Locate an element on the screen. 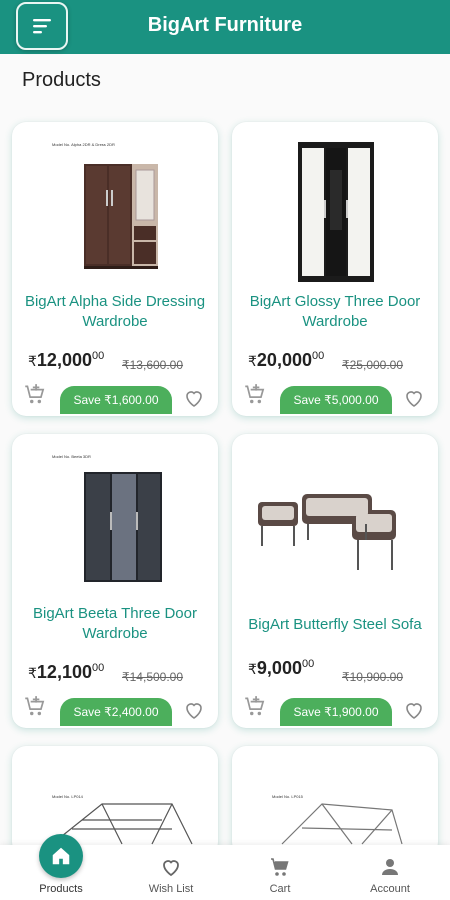 This screenshot has height=900, width=450. product-card: Model No. LP015 is located at coordinates (335, 801).